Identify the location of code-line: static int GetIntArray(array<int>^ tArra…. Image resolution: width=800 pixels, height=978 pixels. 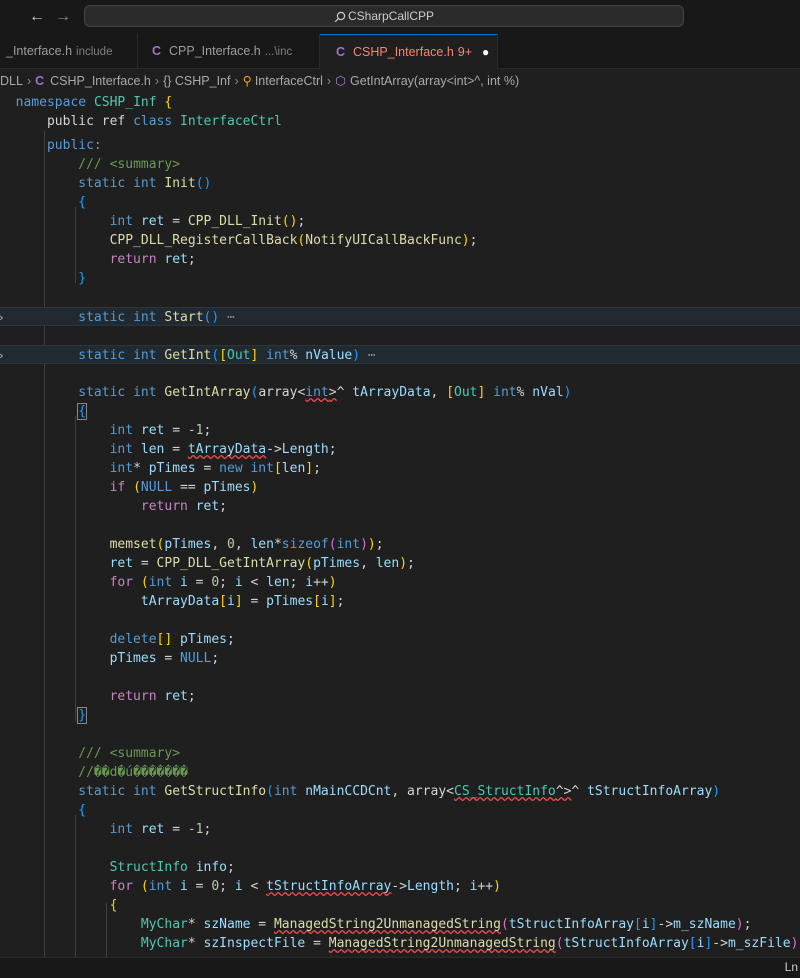
(400, 392).